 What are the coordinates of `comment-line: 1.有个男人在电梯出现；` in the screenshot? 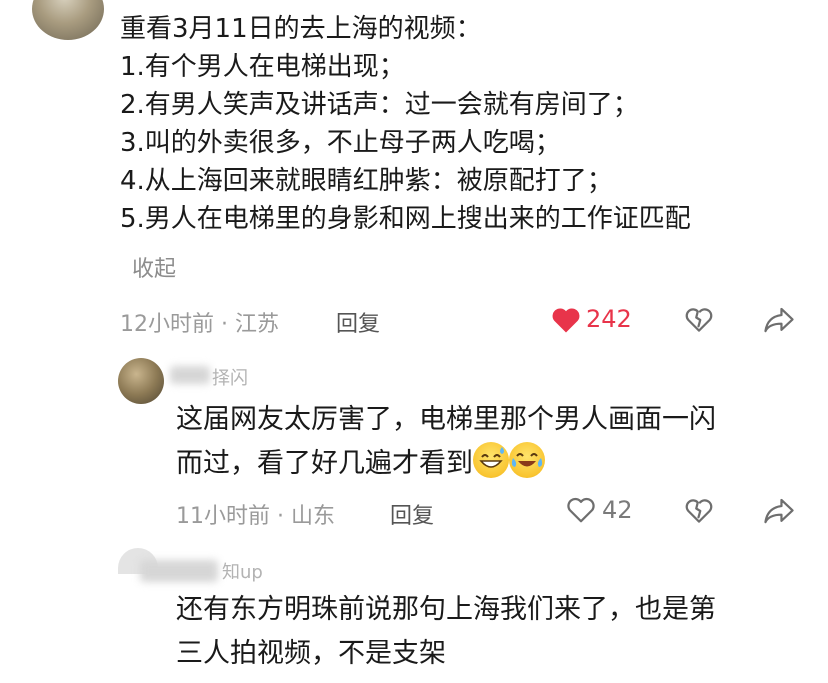 It's located at (262, 67).